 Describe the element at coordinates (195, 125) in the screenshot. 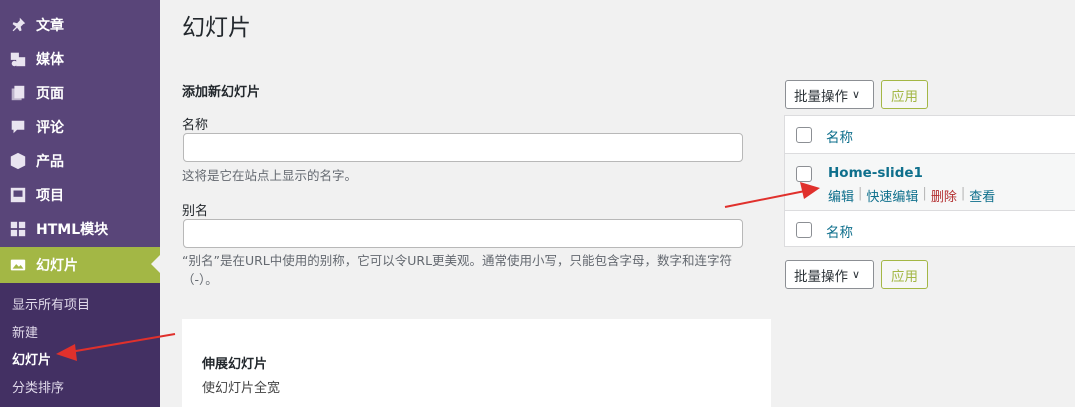

I see `name-label: 名称` at that location.